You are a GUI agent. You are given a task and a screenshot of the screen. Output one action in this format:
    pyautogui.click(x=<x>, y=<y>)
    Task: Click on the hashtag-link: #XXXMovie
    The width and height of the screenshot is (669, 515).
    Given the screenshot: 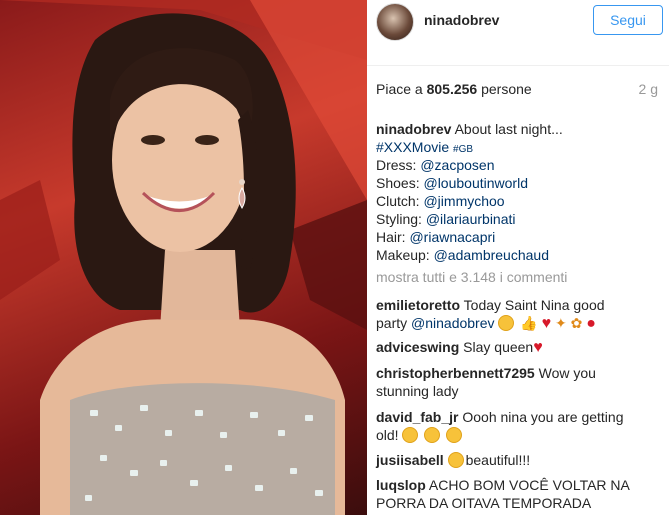 What is the action you would take?
    pyautogui.click(x=412, y=147)
    